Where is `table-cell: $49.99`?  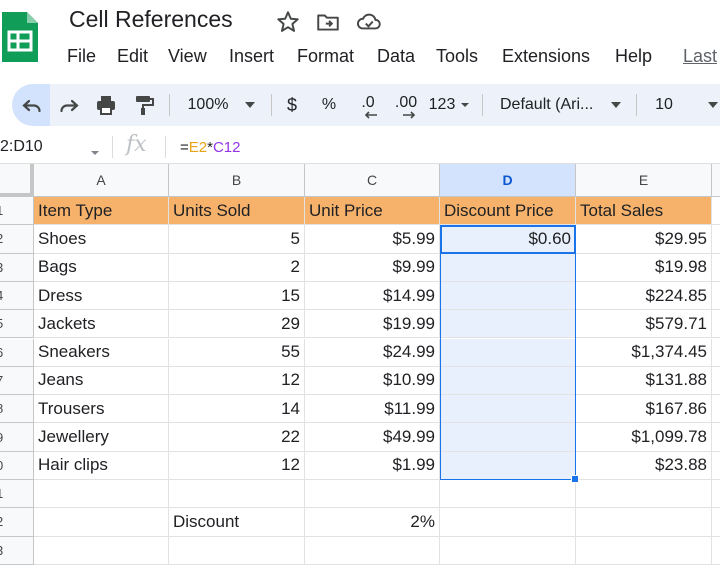
table-cell: $49.99 is located at coordinates (372, 437).